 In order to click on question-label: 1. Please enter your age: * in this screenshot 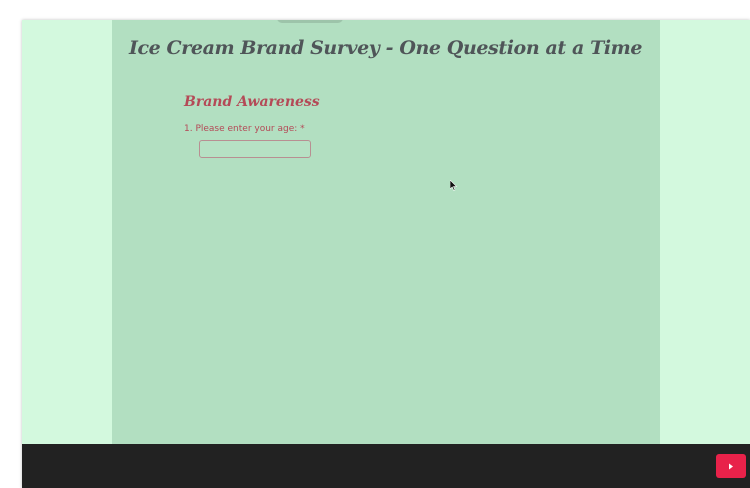, I will do `click(244, 129)`.